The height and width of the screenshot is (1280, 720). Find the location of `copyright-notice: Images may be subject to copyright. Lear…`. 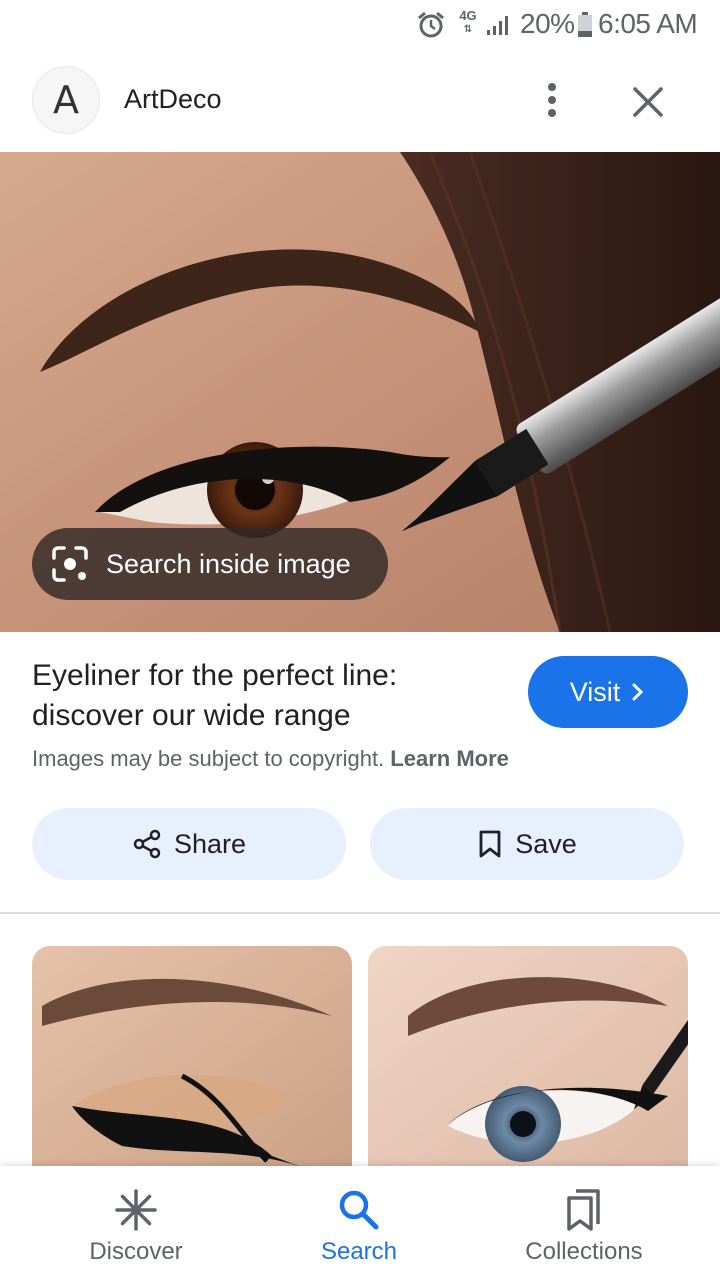

copyright-notice: Images may be subject to copyright. Lear… is located at coordinates (270, 759).